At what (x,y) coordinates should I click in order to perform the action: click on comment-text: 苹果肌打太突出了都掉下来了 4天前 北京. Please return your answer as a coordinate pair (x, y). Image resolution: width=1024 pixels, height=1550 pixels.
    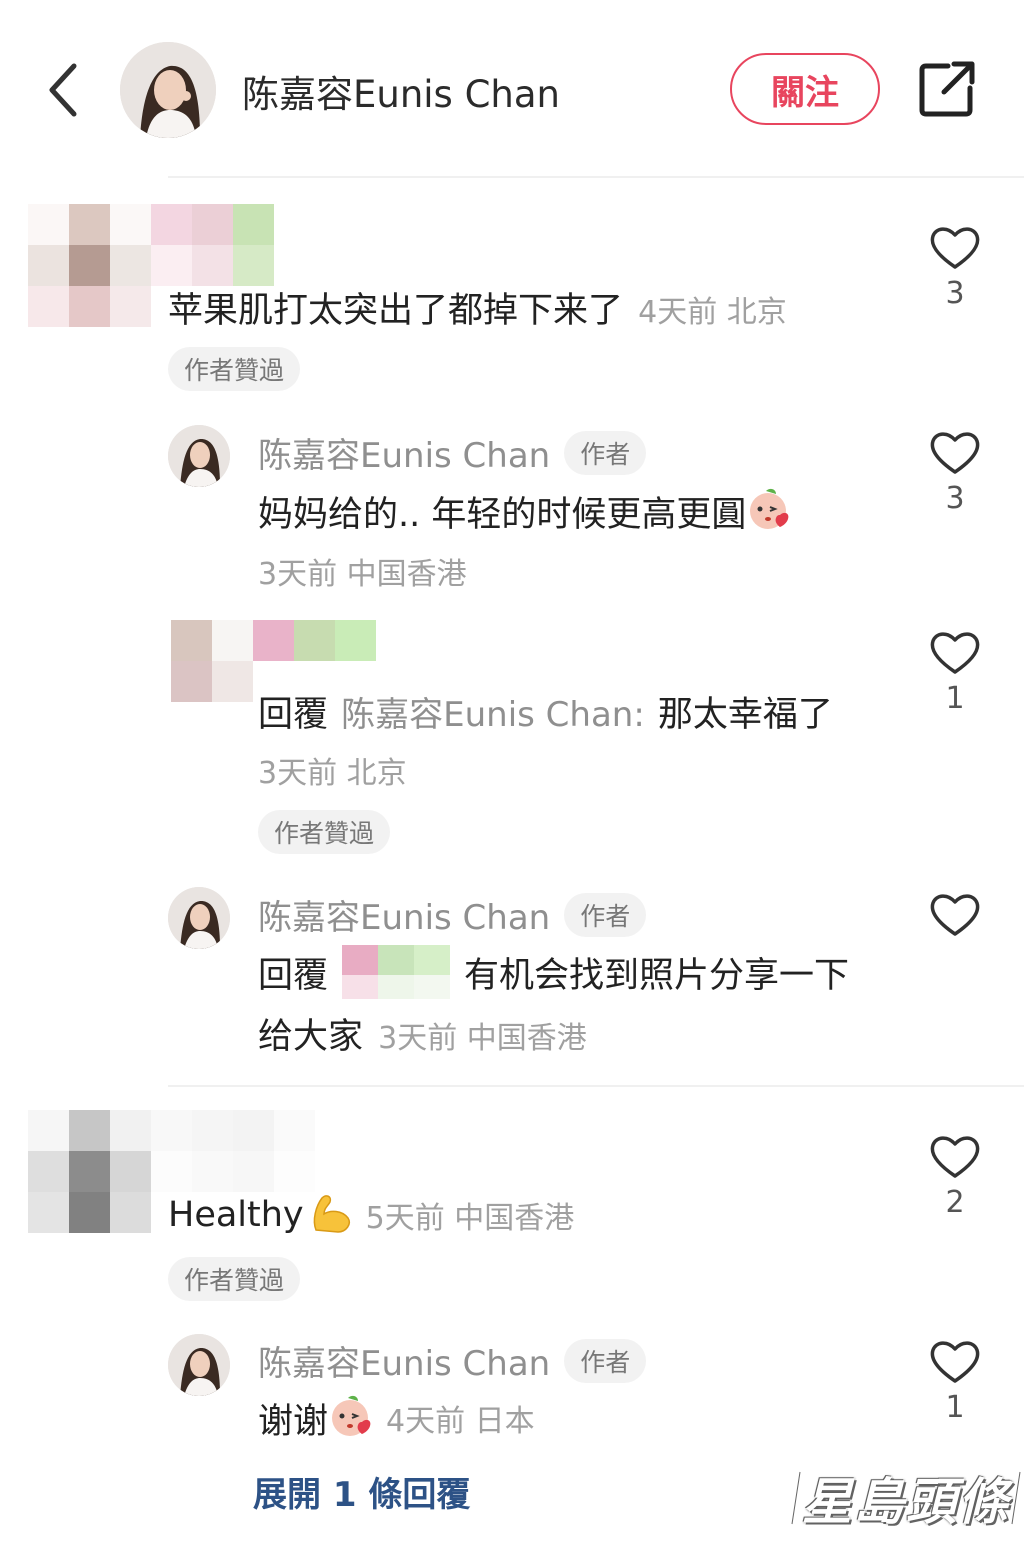
    Looking at the image, I should click on (477, 311).